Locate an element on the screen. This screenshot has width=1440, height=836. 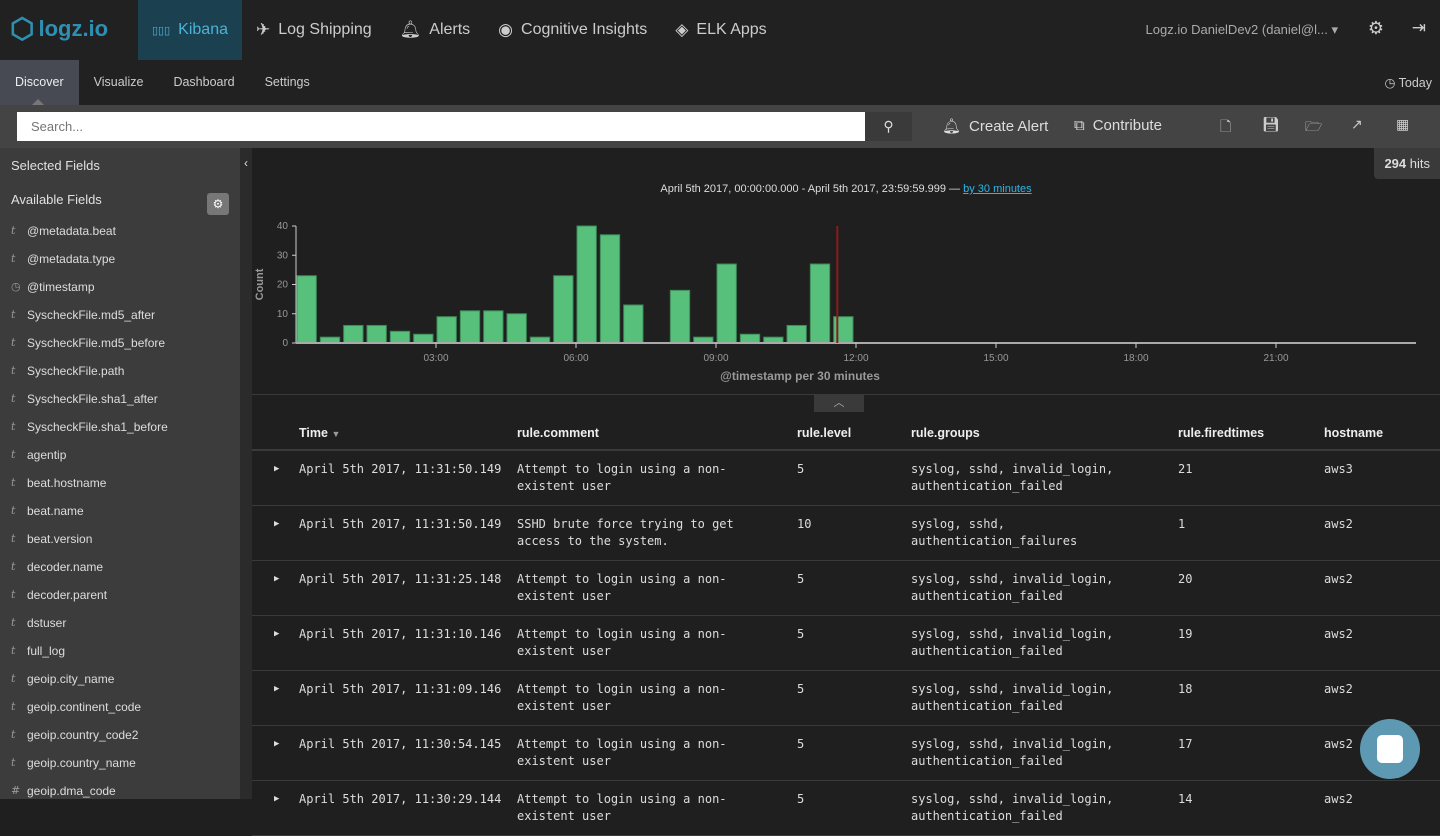
contribute-button: ⧉ Contribute is located at coordinates (1118, 125).